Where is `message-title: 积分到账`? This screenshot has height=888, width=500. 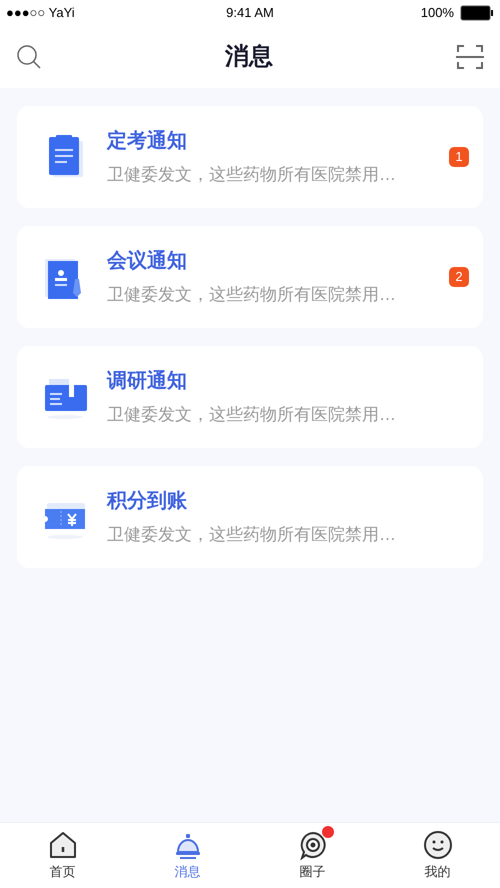
message-title: 积分到账 is located at coordinates (147, 501).